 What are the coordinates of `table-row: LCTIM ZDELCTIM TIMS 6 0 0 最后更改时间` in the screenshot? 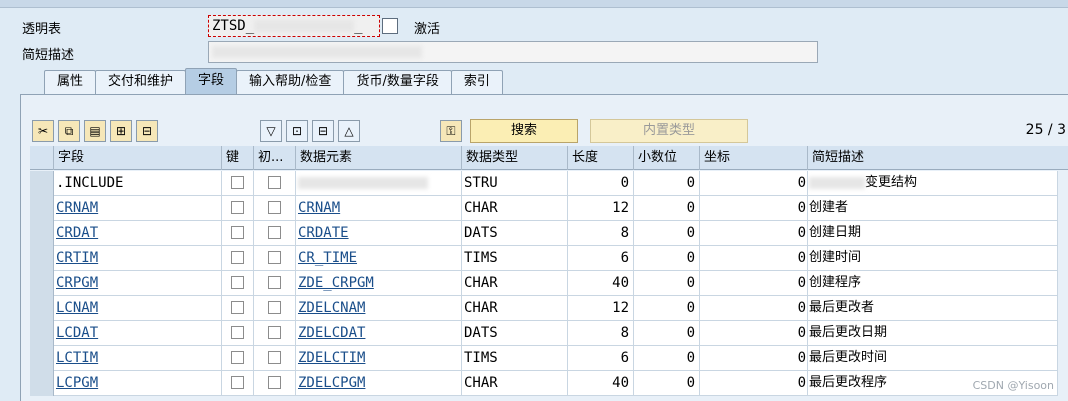 It's located at (544, 358).